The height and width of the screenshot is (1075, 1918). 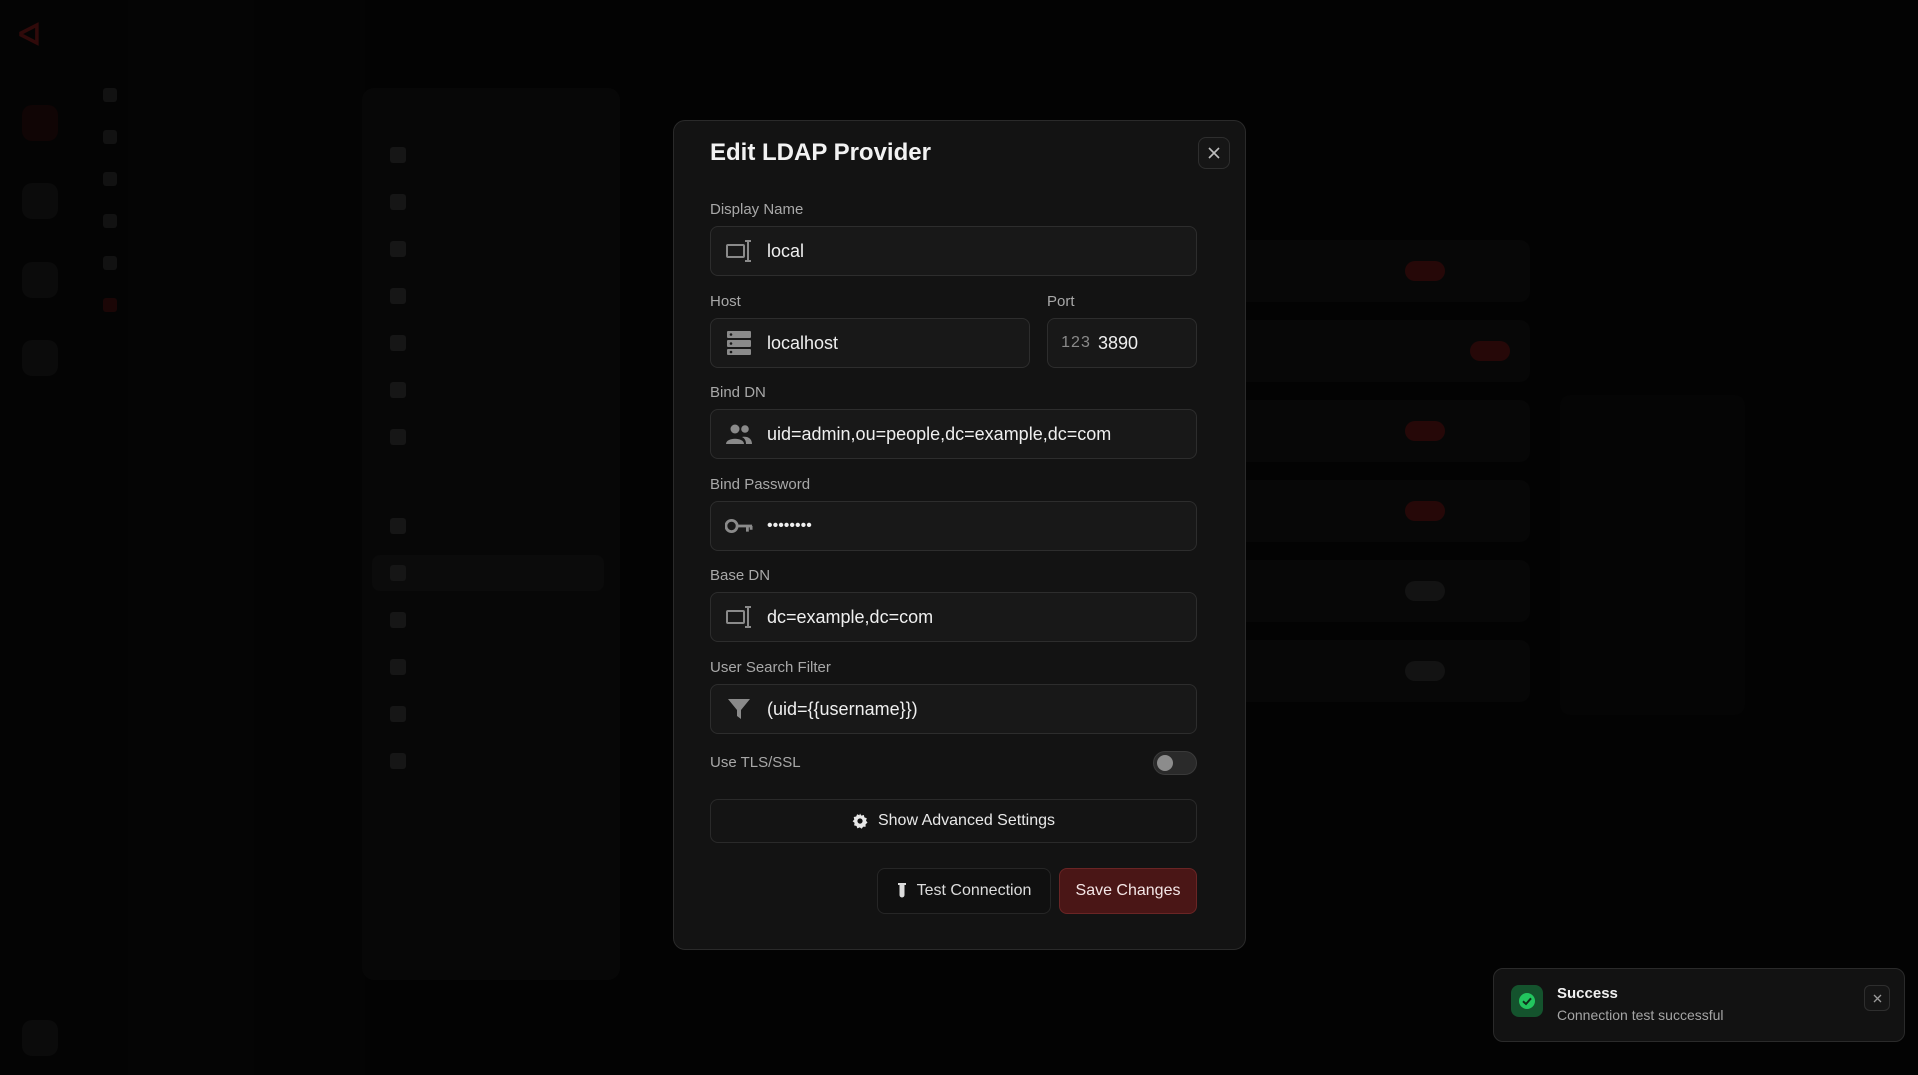 What do you see at coordinates (739, 526) in the screenshot?
I see `key-icon` at bounding box center [739, 526].